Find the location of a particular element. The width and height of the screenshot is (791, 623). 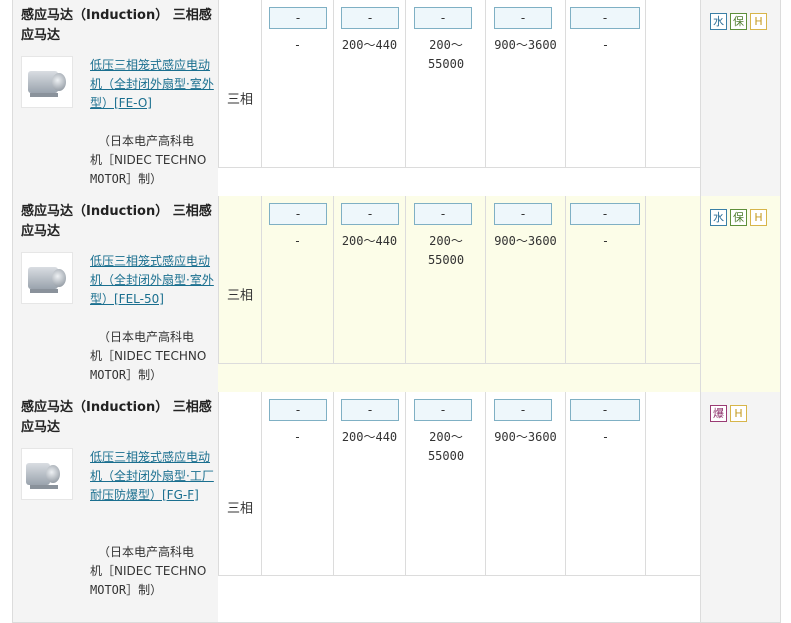

product-link: 低压三相笼式感应电动机（全封闭外扇型·室外型）[FEL-50] is located at coordinates (152, 280).